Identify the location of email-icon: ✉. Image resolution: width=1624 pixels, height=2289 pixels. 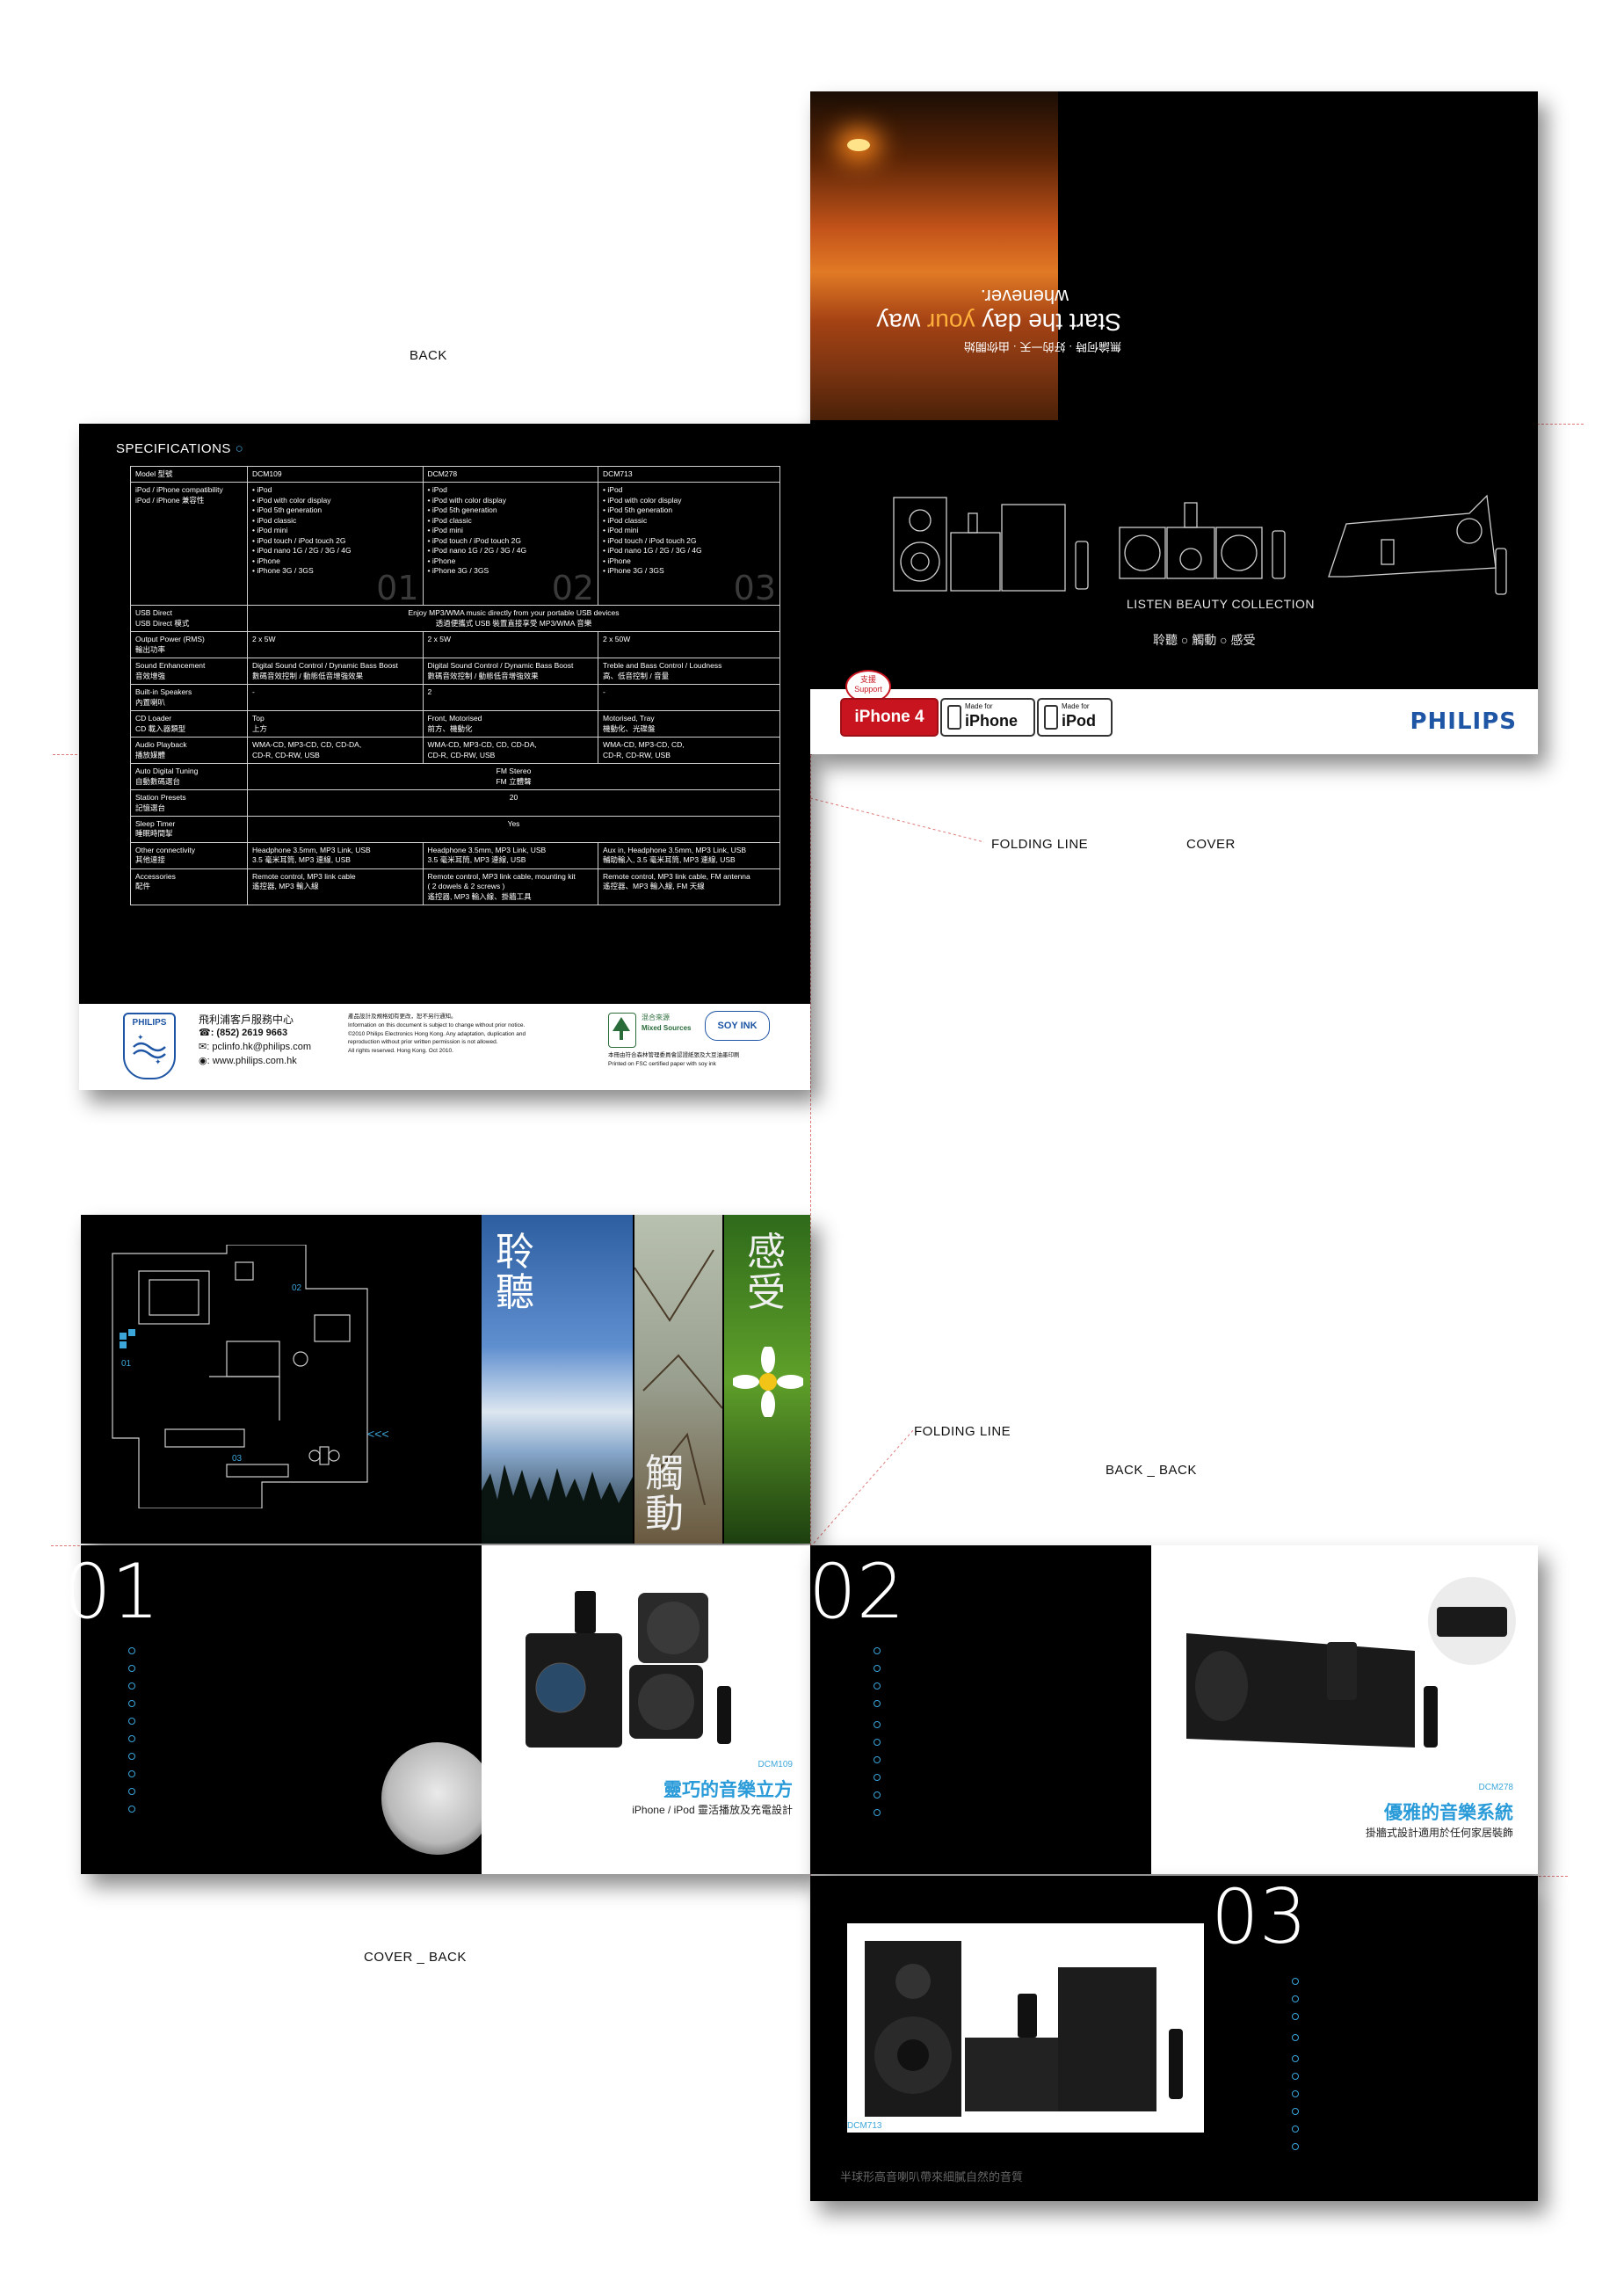
(203, 1047).